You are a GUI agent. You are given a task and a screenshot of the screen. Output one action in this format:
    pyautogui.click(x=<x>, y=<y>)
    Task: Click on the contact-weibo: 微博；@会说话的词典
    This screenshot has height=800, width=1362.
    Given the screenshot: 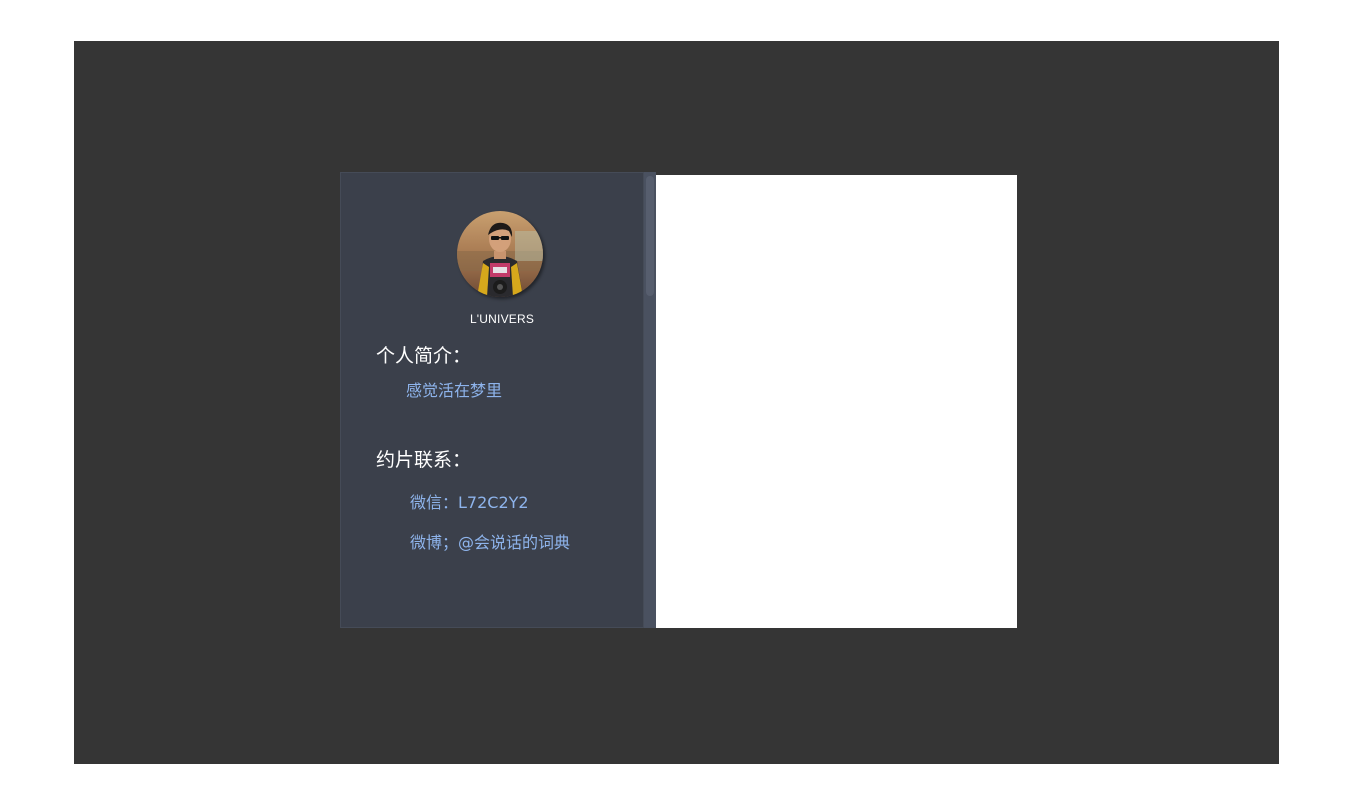 What is the action you would take?
    pyautogui.click(x=490, y=541)
    